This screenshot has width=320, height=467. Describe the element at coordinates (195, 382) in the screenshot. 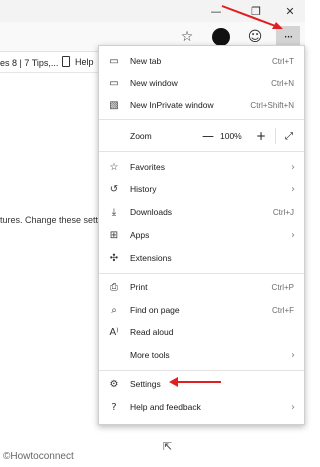

I see `annotation-arrow-settings` at that location.